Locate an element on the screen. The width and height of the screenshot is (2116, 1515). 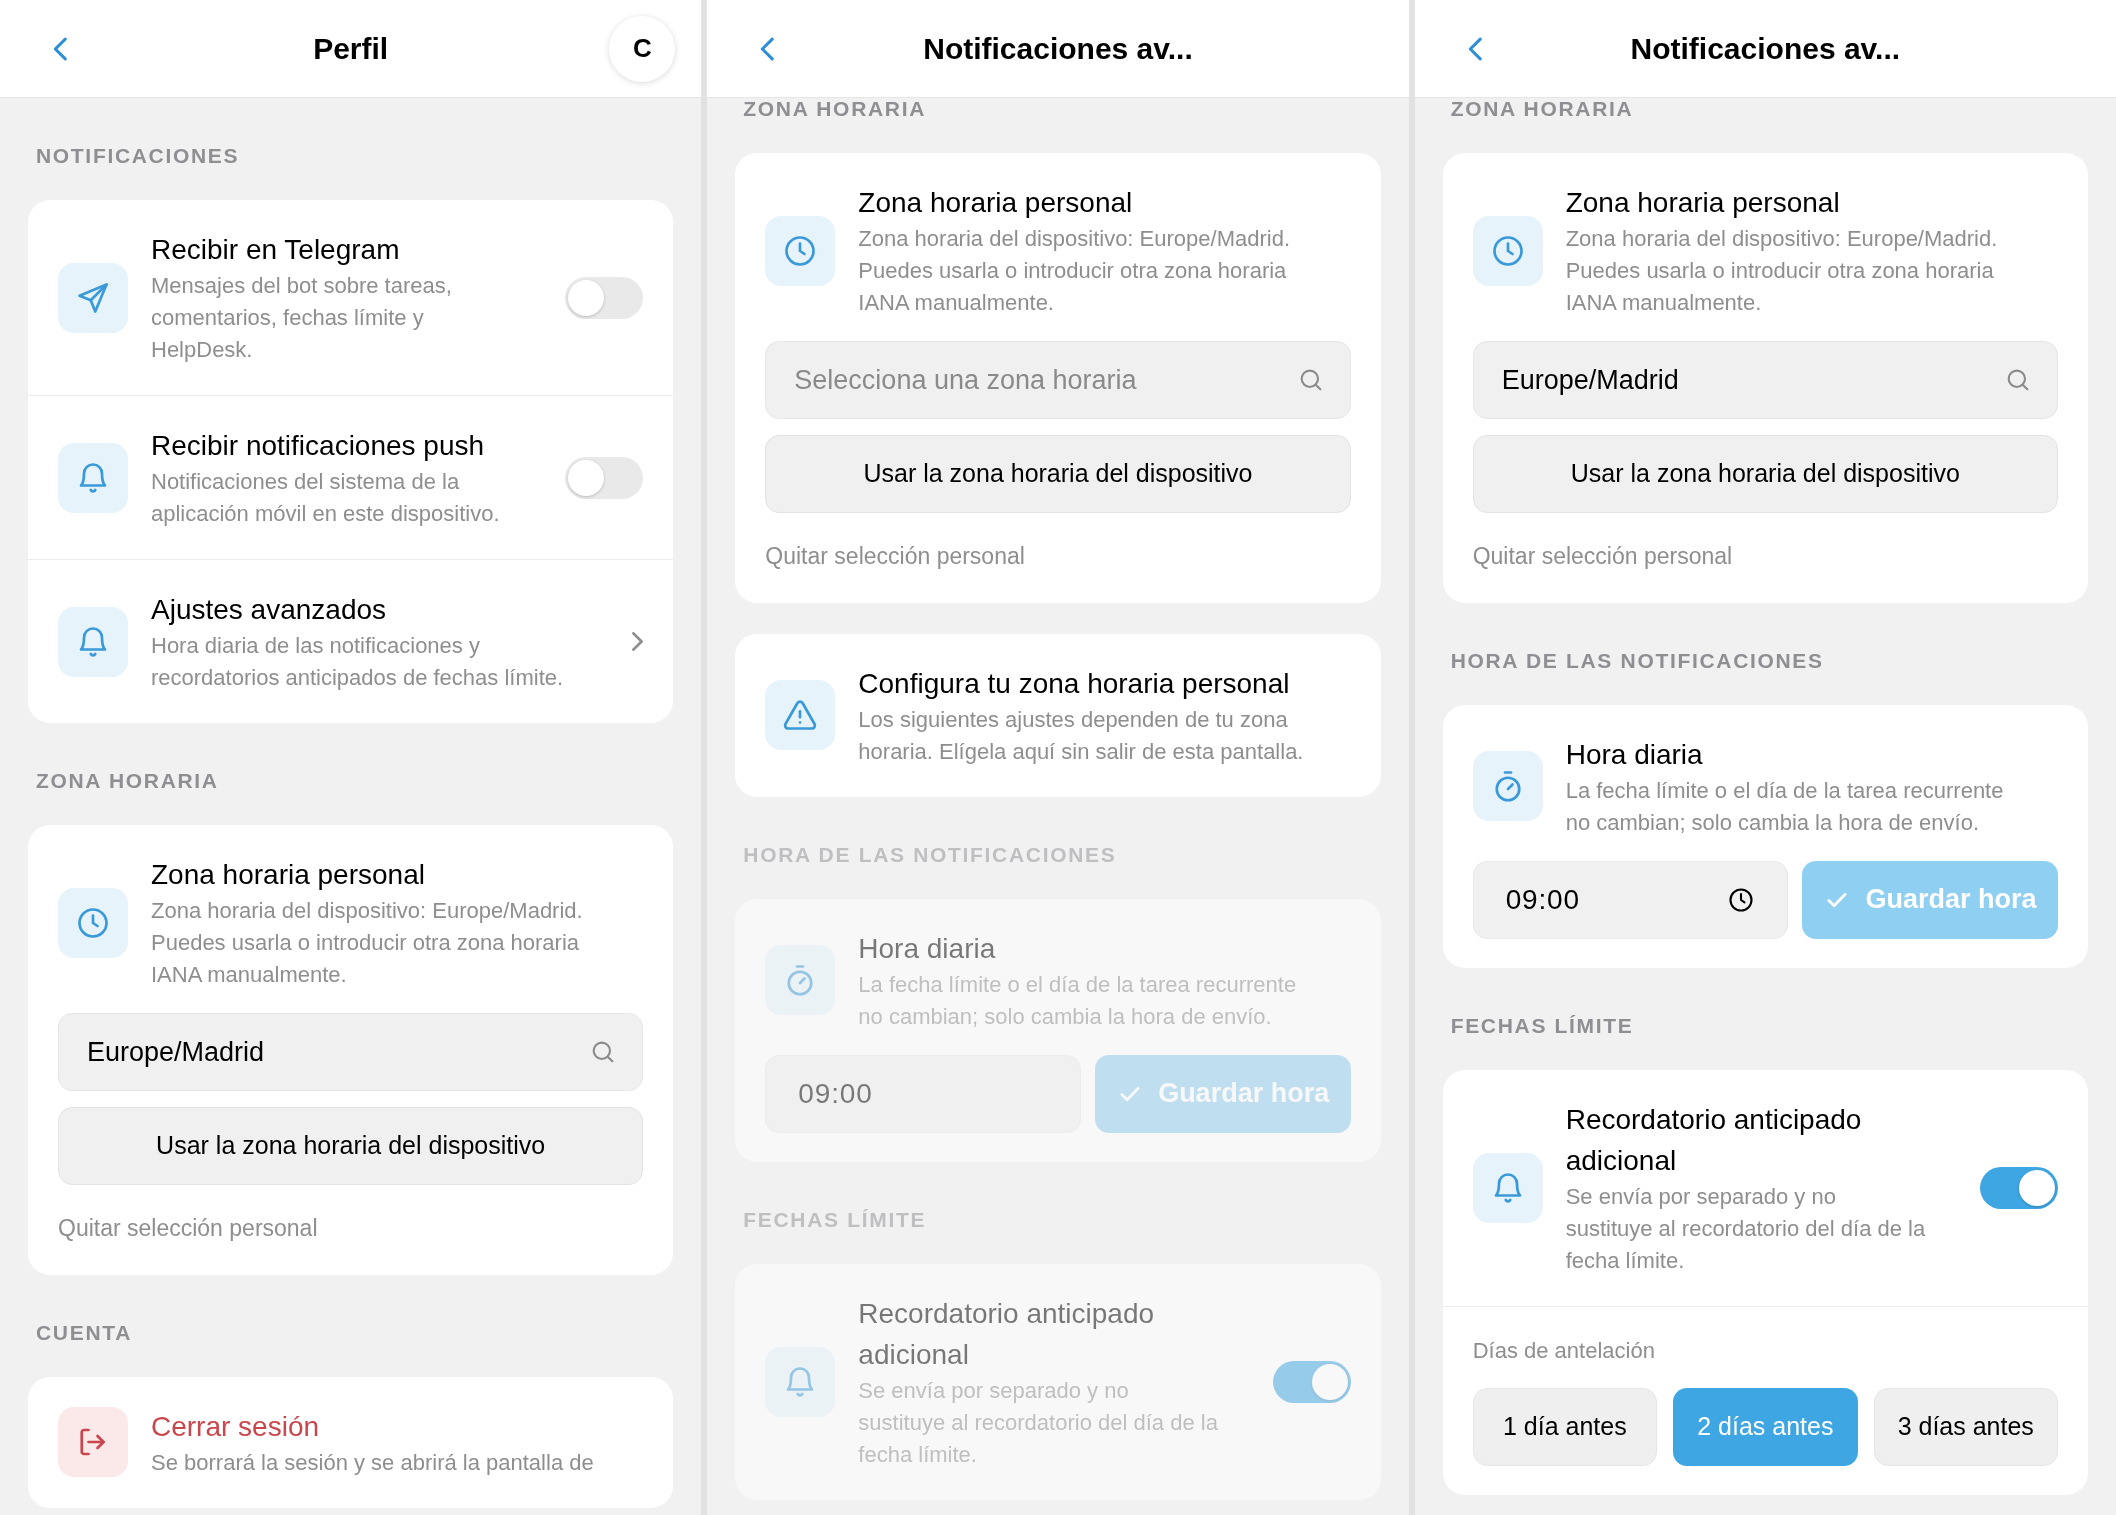
setting-title: Configura tu zona horaria personal is located at coordinates (1074, 683).